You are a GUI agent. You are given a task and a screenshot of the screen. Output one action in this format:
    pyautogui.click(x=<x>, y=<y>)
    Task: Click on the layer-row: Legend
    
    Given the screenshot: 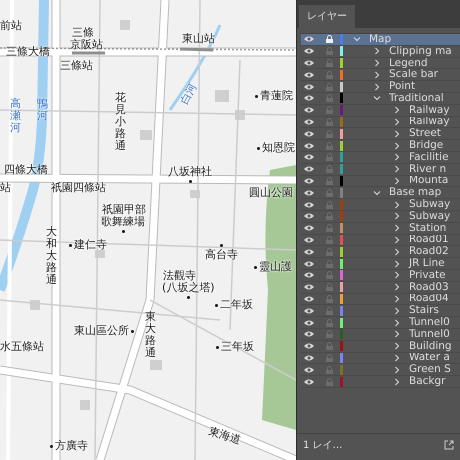 What is the action you would take?
    pyautogui.click(x=380, y=64)
    